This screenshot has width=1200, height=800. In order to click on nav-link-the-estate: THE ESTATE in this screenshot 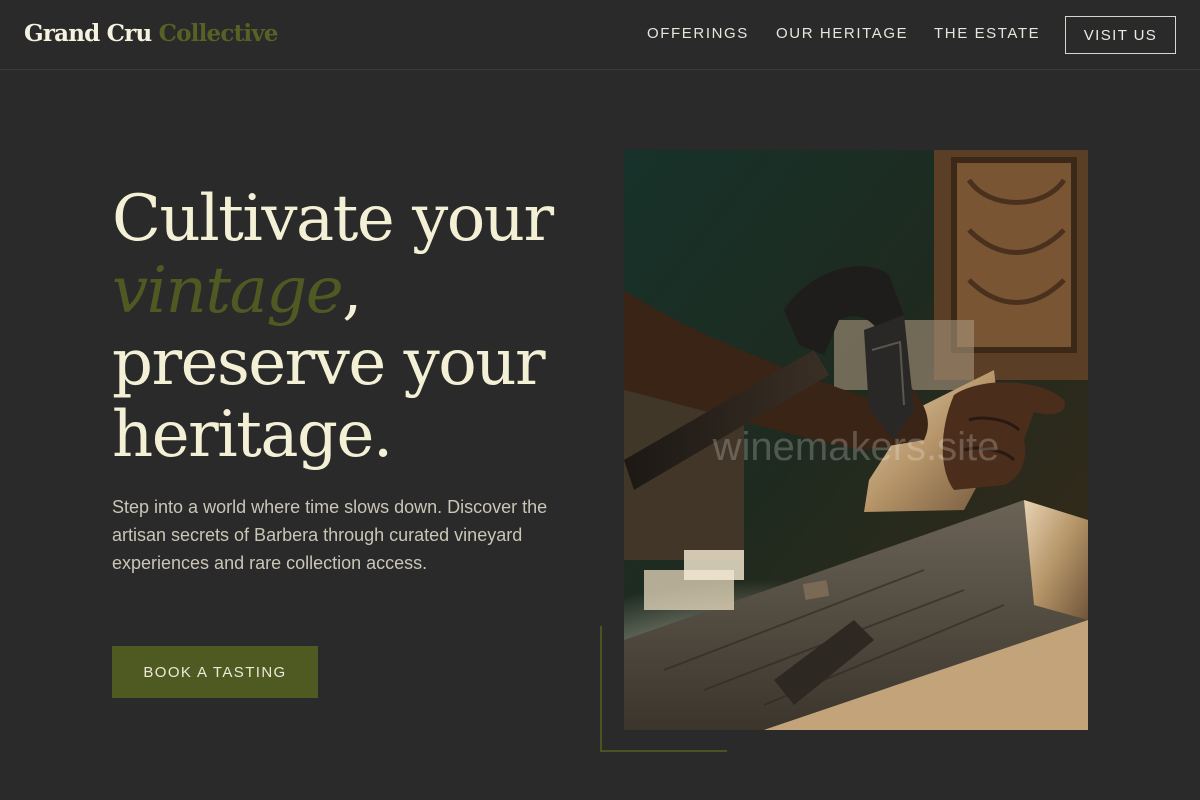, I will do `click(987, 33)`.